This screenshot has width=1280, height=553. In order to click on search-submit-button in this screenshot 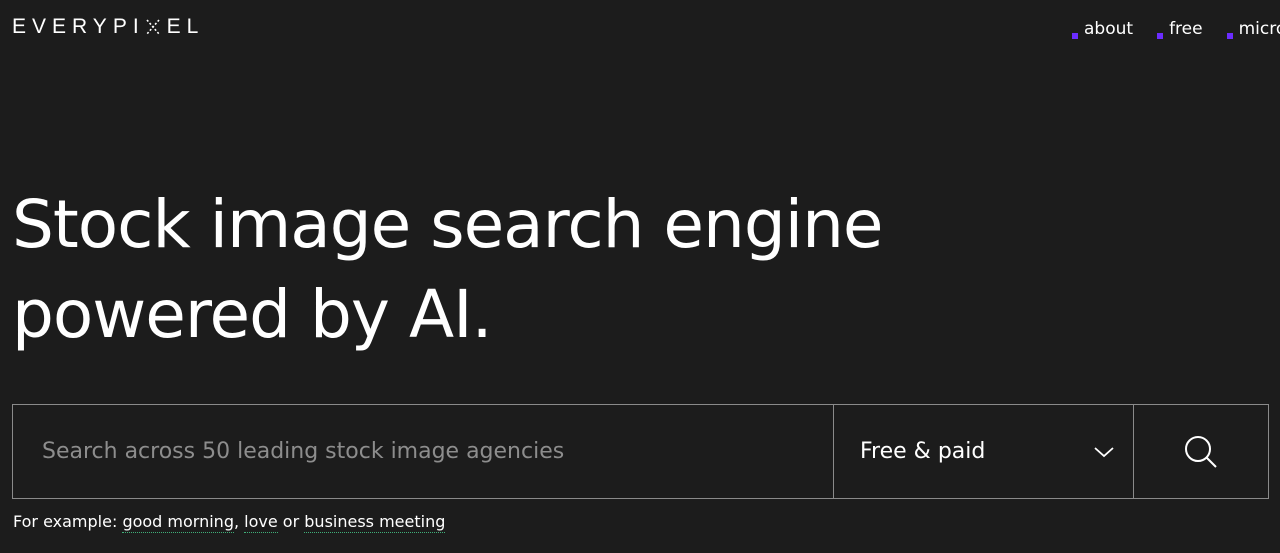, I will do `click(1200, 451)`.